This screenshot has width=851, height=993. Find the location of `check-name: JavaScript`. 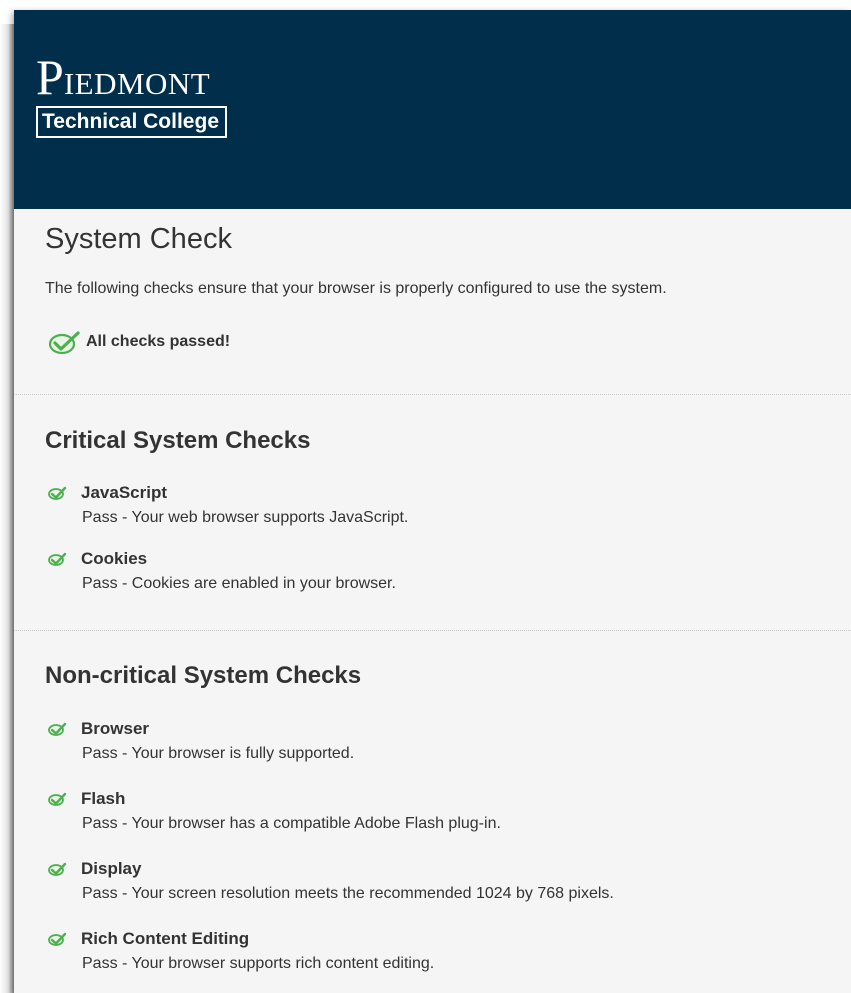

check-name: JavaScript is located at coordinates (124, 492).